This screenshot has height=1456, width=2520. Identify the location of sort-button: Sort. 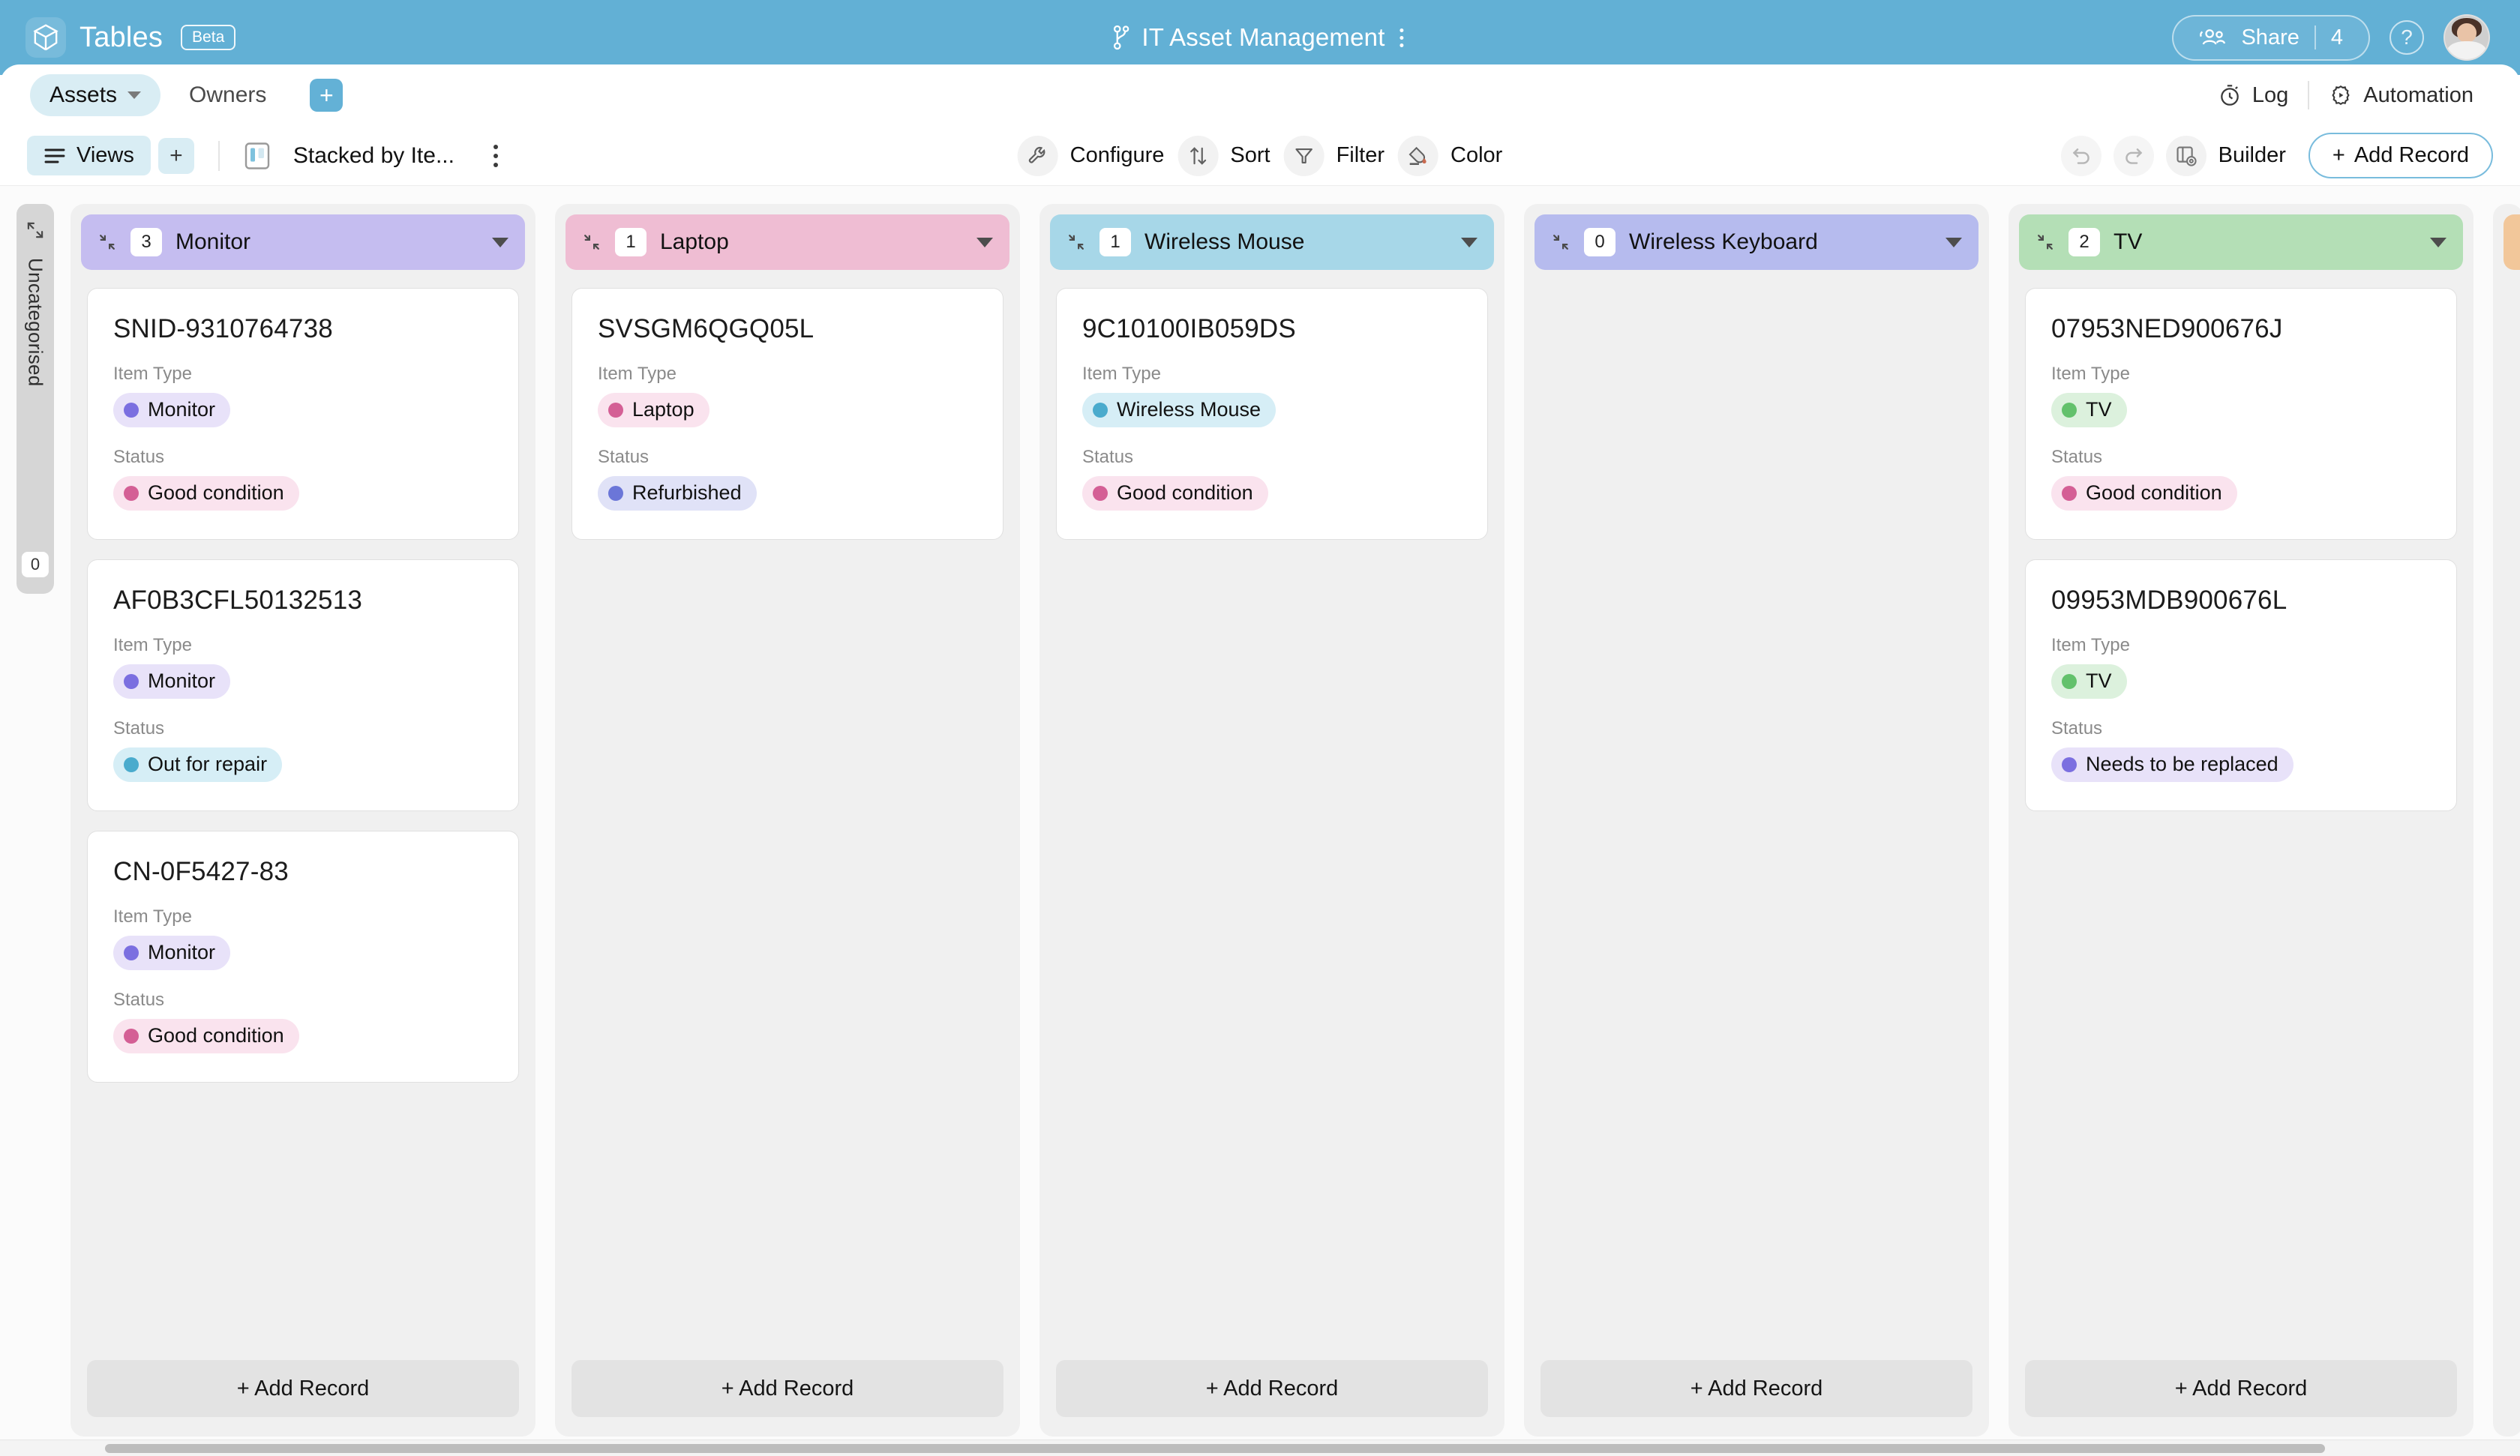
(1224, 155).